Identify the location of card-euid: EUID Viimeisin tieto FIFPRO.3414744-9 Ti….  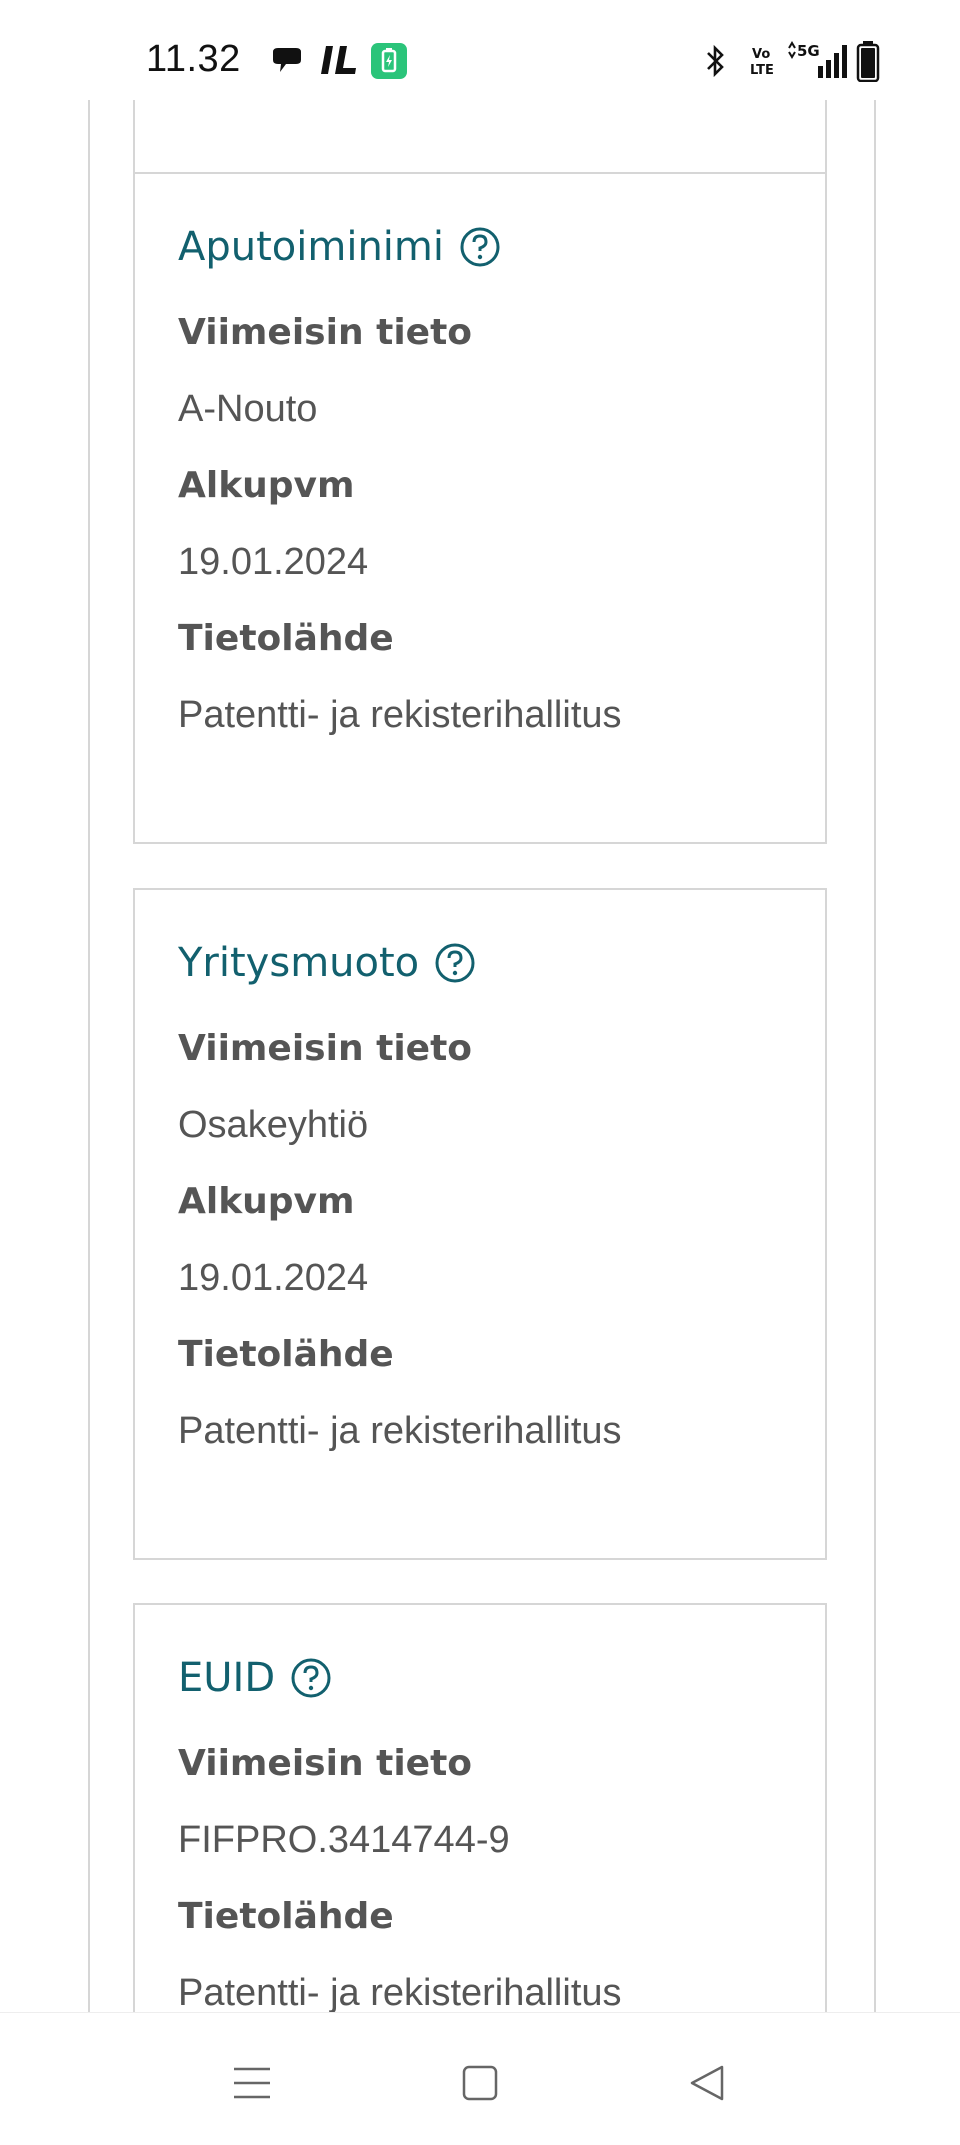
(480, 1807).